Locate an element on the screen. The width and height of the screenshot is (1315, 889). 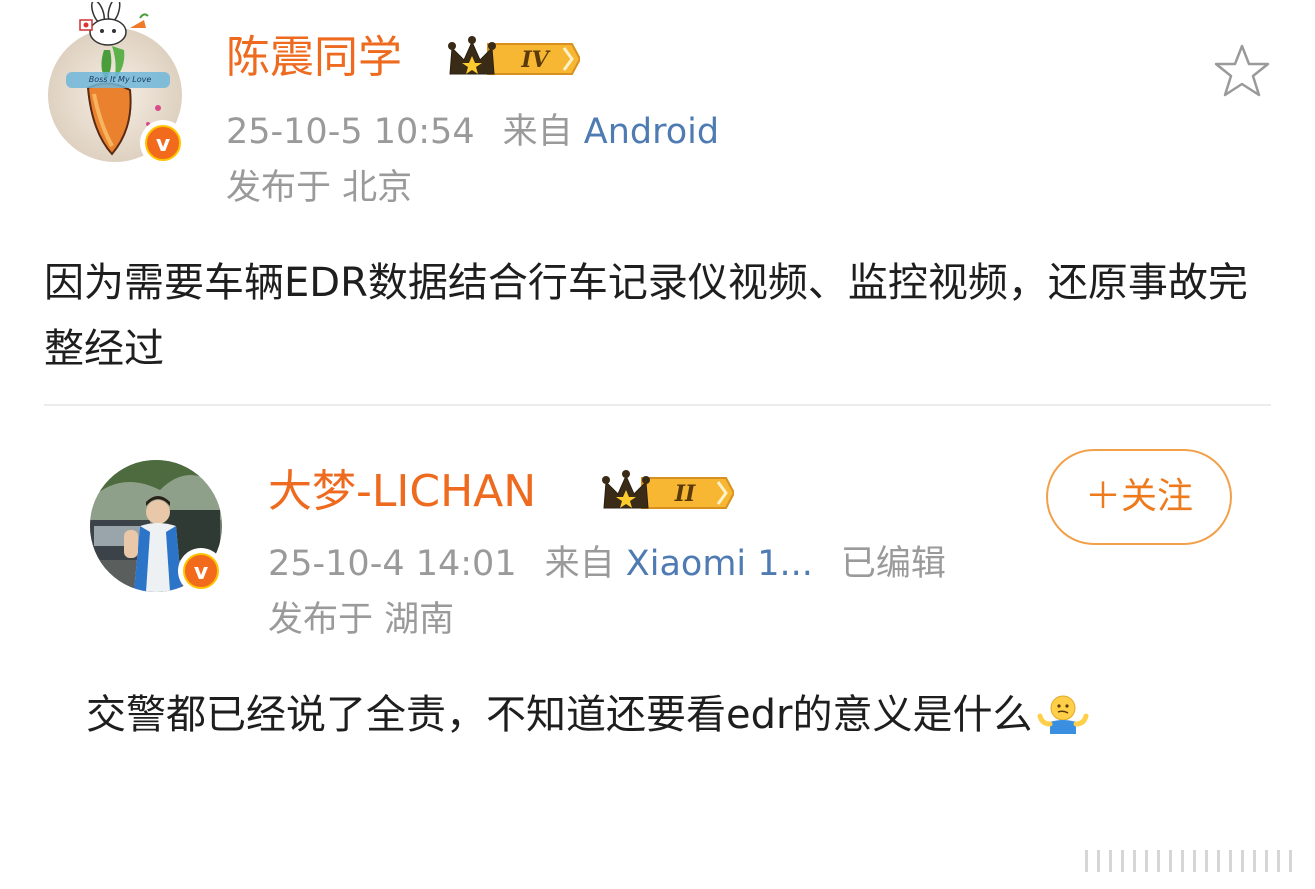
post-source-prefix: 来自 is located at coordinates (537, 132).